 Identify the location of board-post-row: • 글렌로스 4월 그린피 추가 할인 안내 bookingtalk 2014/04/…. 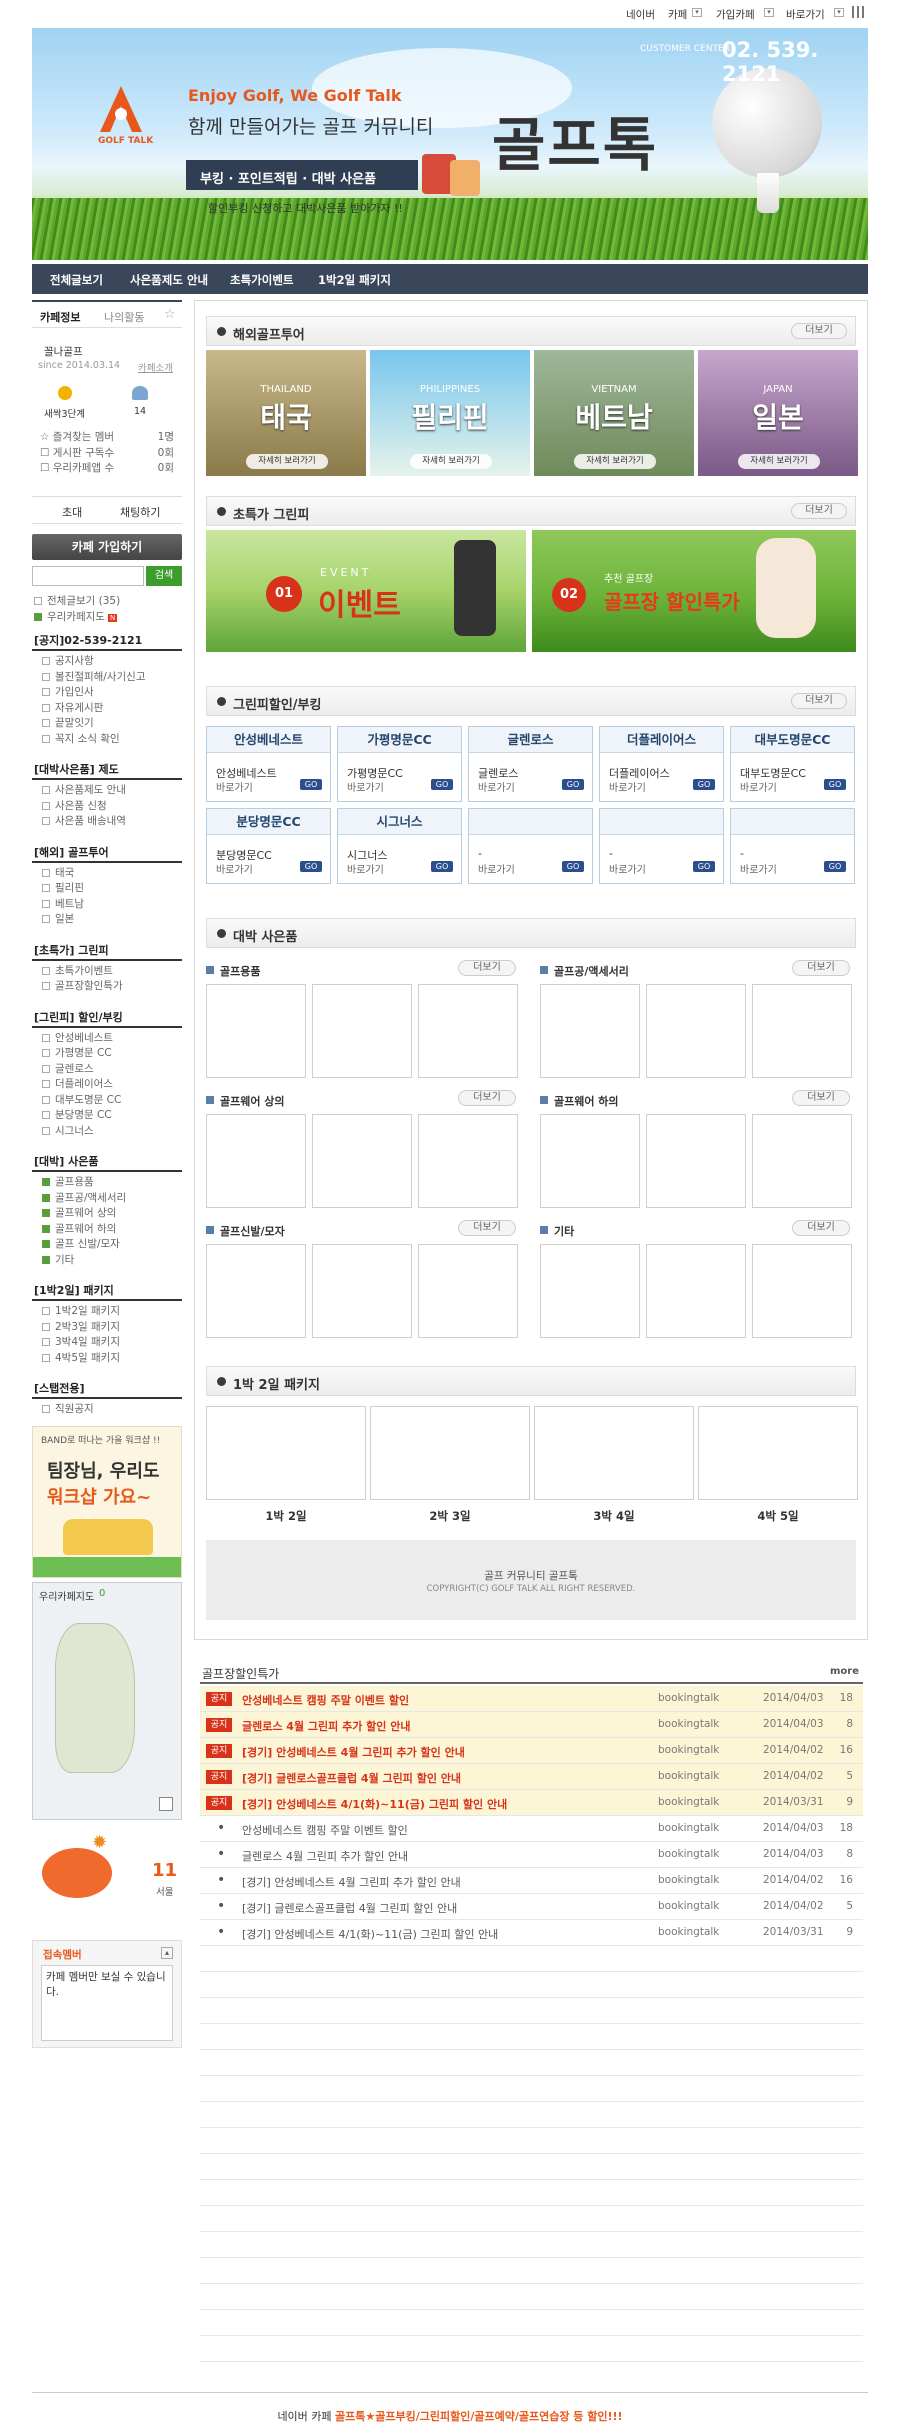
(531, 1855).